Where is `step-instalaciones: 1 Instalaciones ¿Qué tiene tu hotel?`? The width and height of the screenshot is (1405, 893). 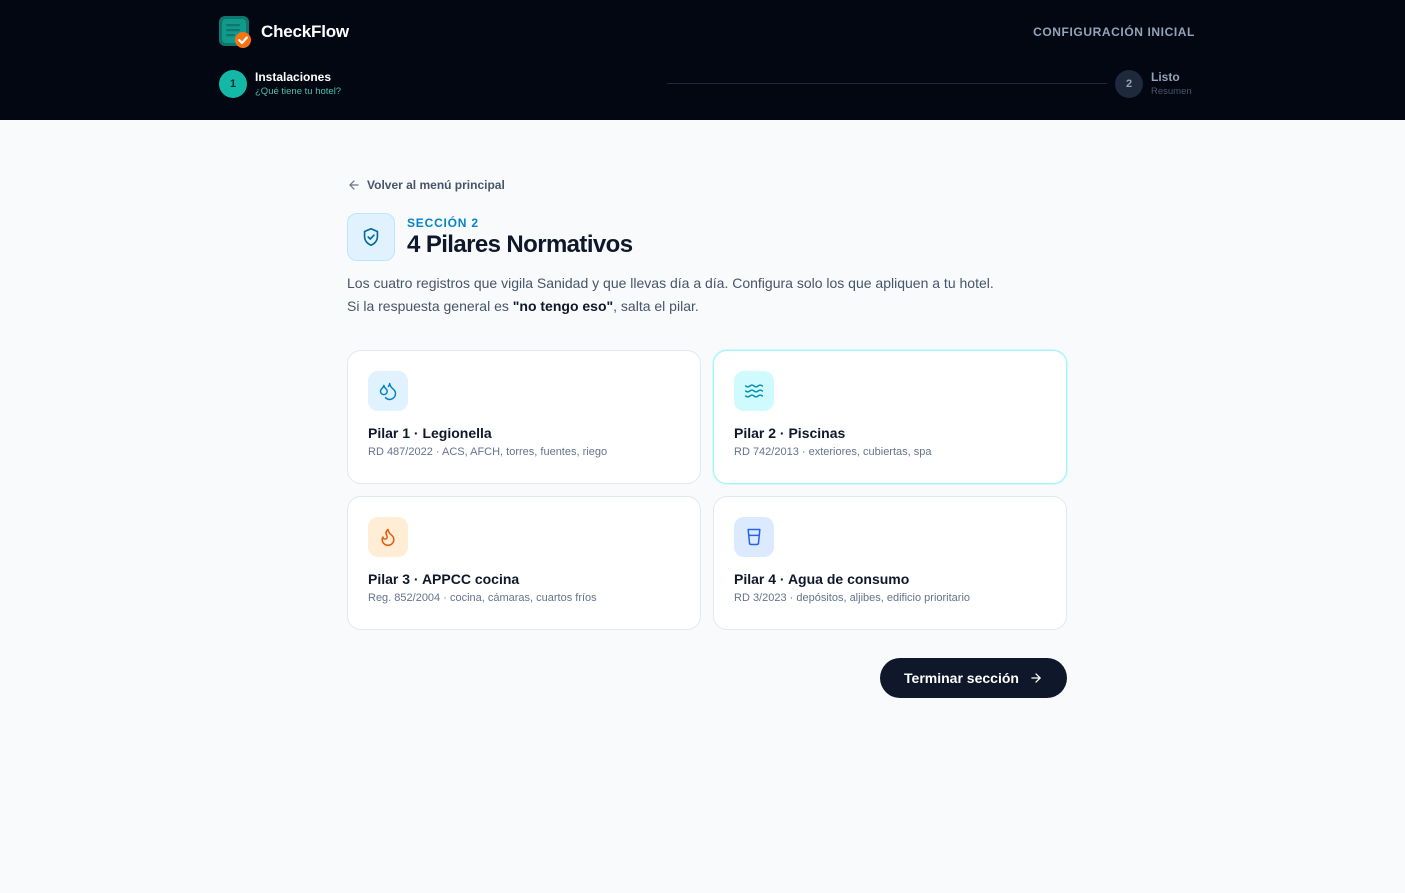
step-instalaciones: 1 Instalaciones ¿Qué tiene tu hotel? is located at coordinates (280, 84).